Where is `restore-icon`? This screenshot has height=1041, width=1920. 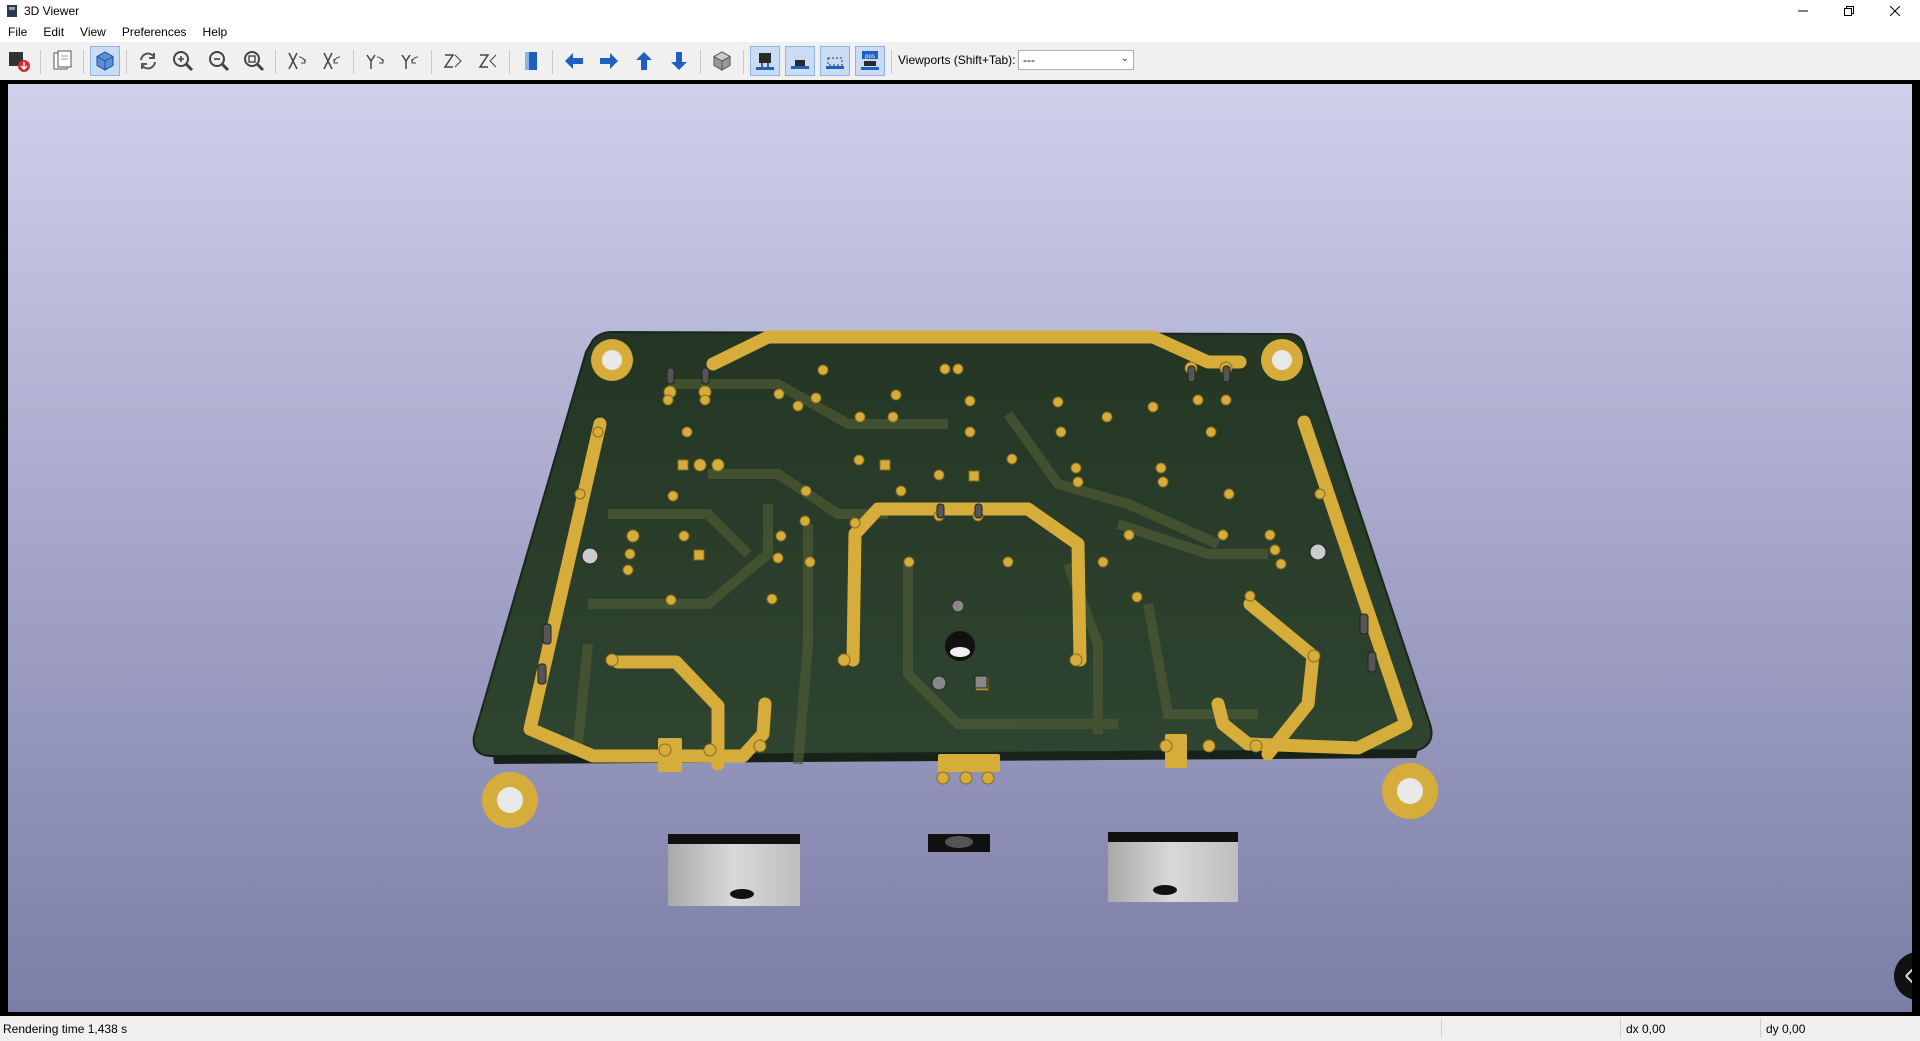
restore-icon is located at coordinates (1849, 11).